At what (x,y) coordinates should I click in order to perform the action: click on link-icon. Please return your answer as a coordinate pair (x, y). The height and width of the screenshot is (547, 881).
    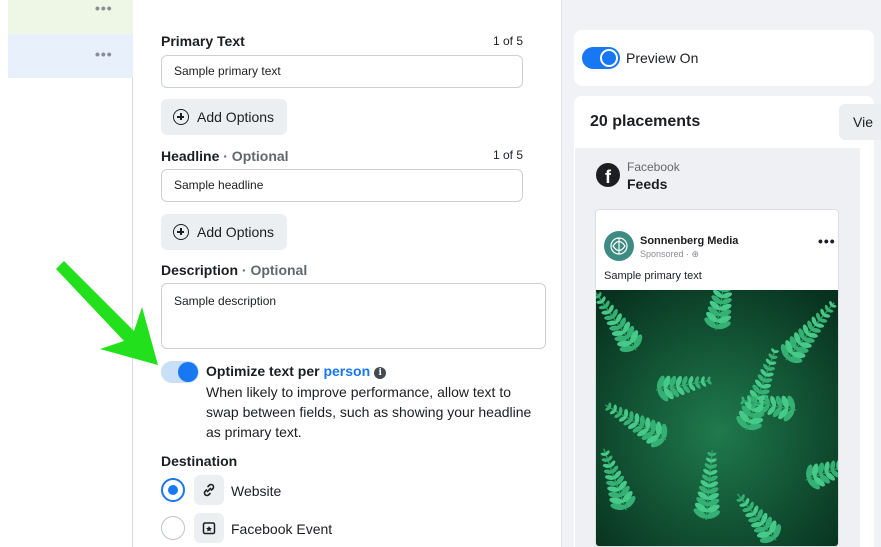
    Looking at the image, I should click on (209, 490).